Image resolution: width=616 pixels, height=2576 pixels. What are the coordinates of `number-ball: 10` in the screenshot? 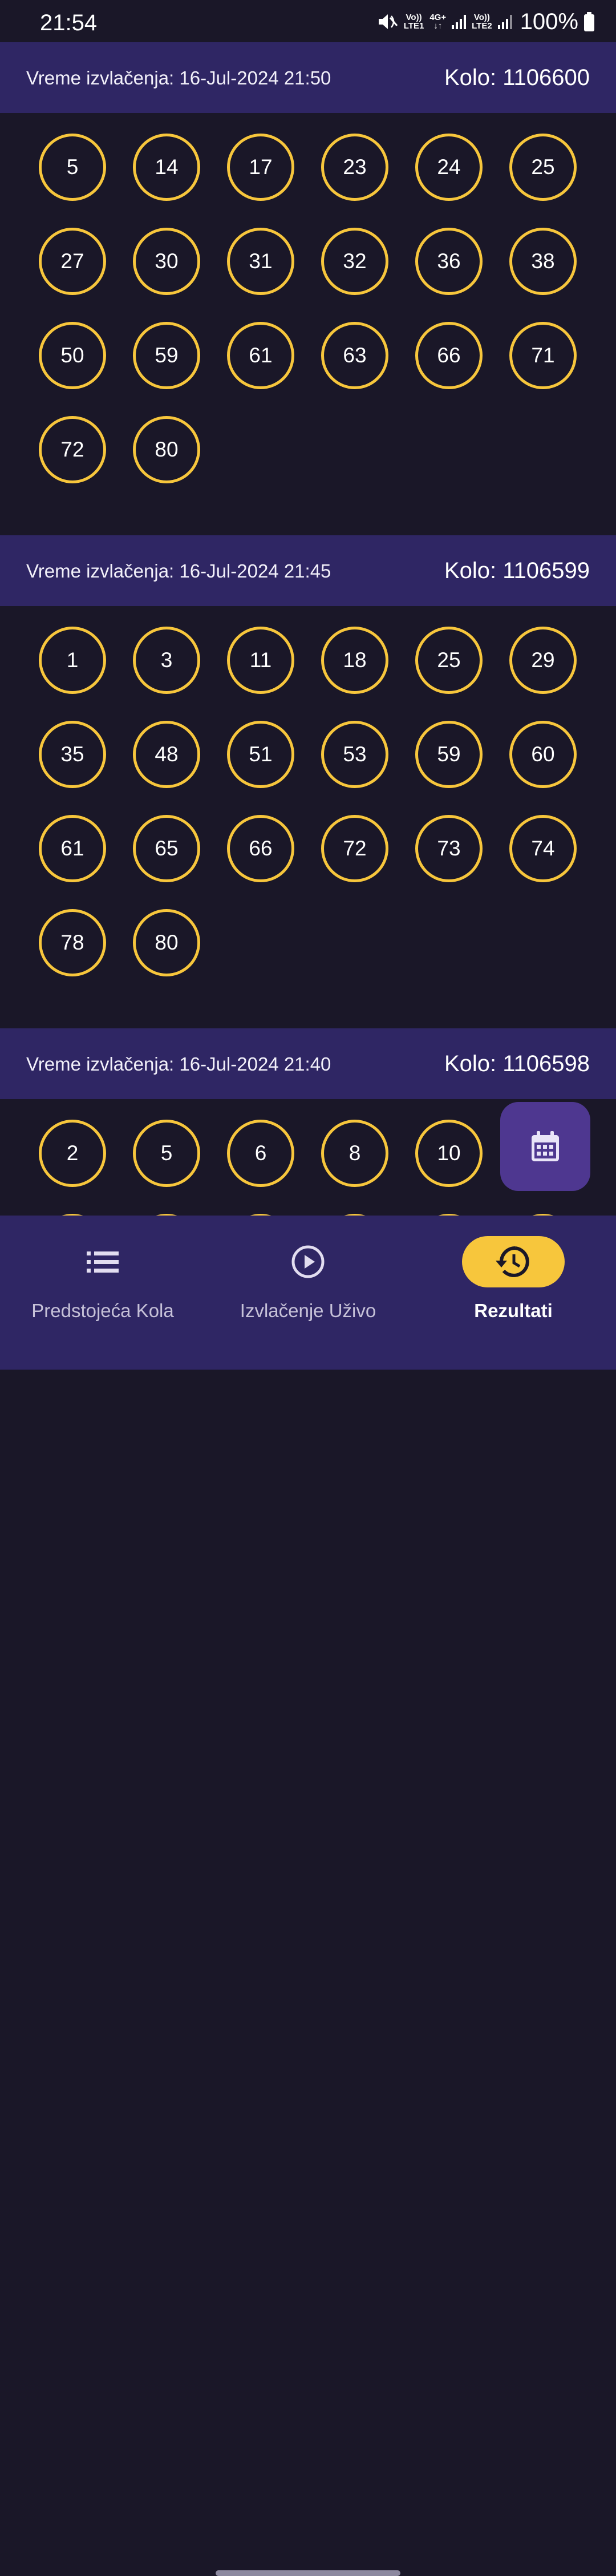 It's located at (449, 1153).